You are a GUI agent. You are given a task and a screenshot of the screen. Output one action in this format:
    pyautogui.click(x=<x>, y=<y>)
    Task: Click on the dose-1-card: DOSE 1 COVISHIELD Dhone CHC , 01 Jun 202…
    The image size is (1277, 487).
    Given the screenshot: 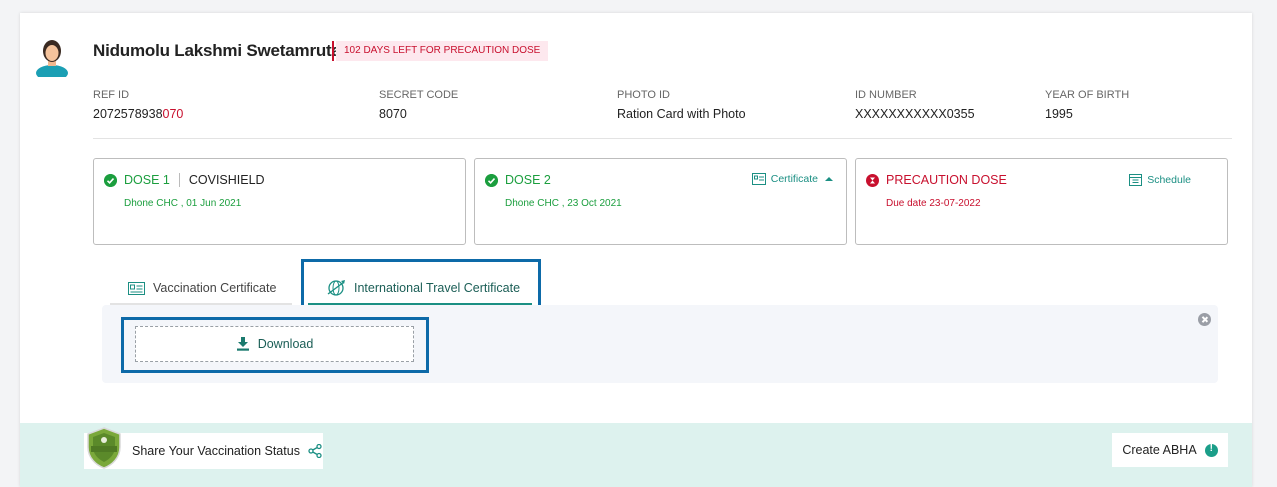 What is the action you would take?
    pyautogui.click(x=279, y=201)
    